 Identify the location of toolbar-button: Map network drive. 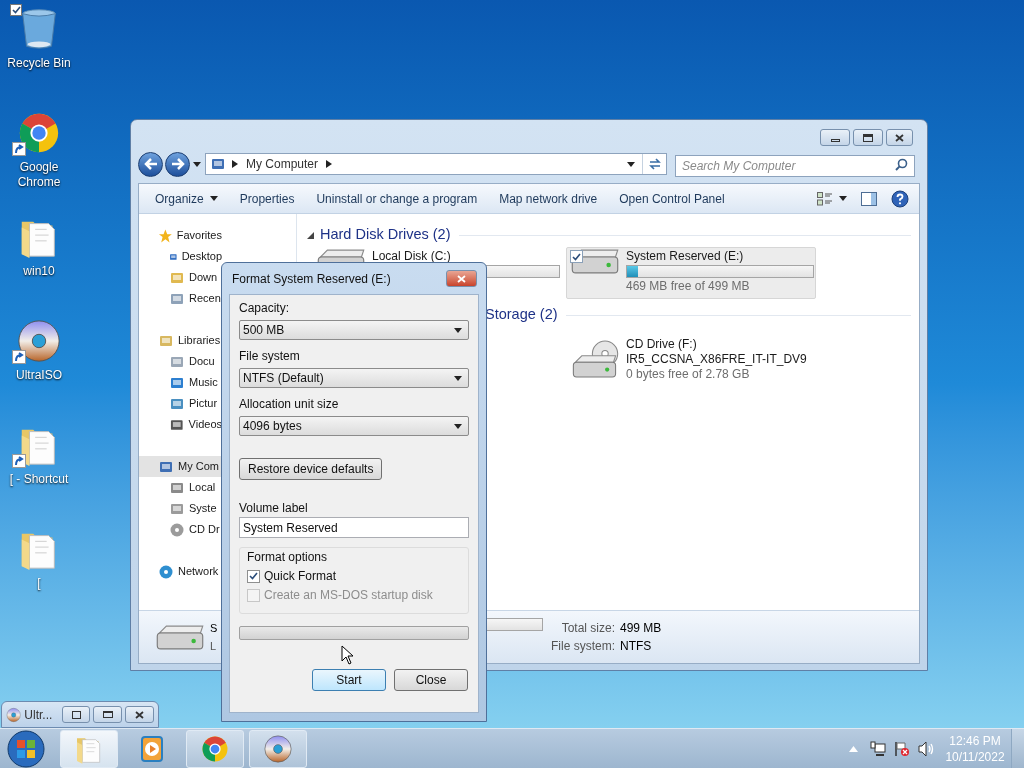
(548, 198).